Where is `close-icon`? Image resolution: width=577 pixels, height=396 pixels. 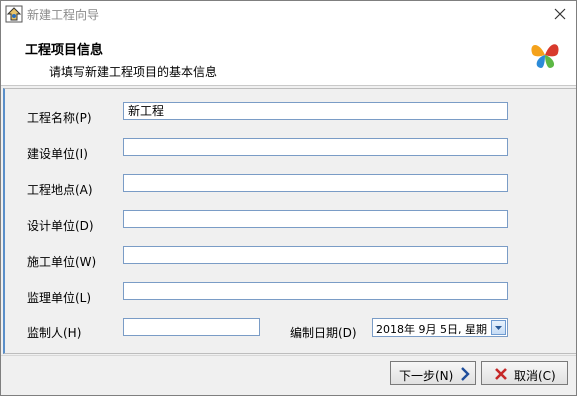
close-icon is located at coordinates (560, 14).